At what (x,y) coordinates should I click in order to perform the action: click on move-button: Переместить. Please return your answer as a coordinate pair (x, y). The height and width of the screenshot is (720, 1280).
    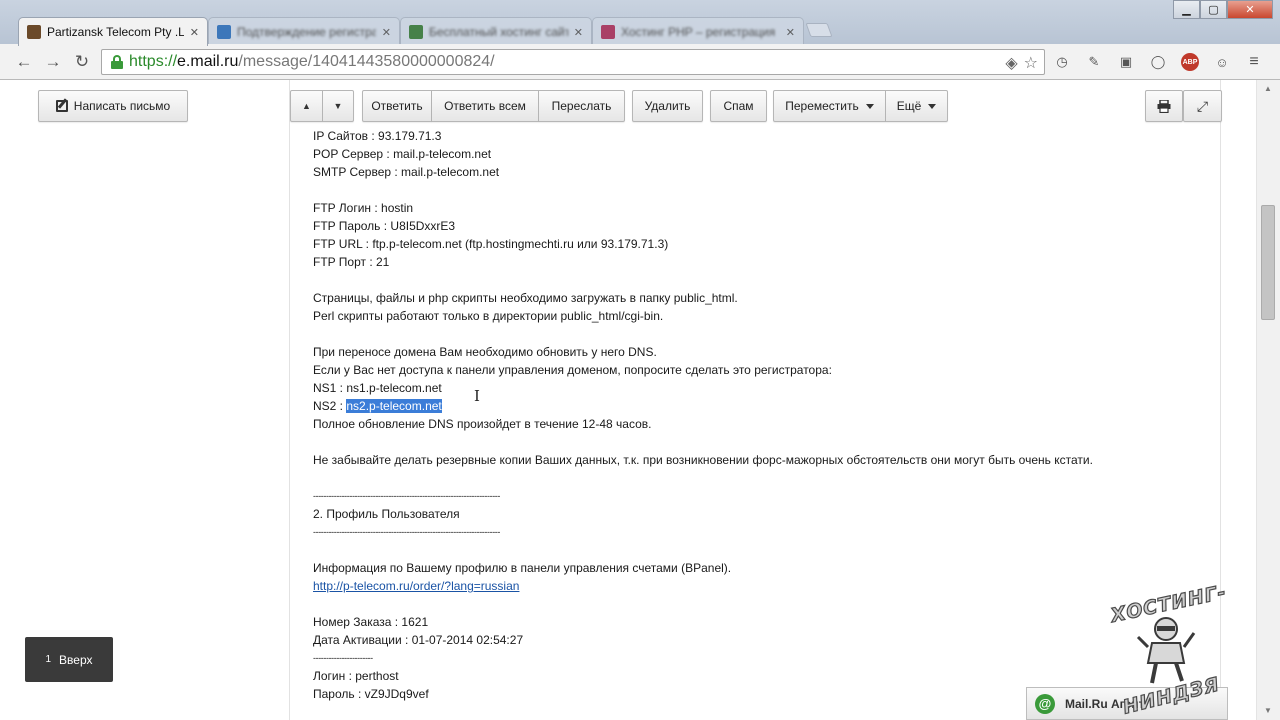
    Looking at the image, I should click on (829, 106).